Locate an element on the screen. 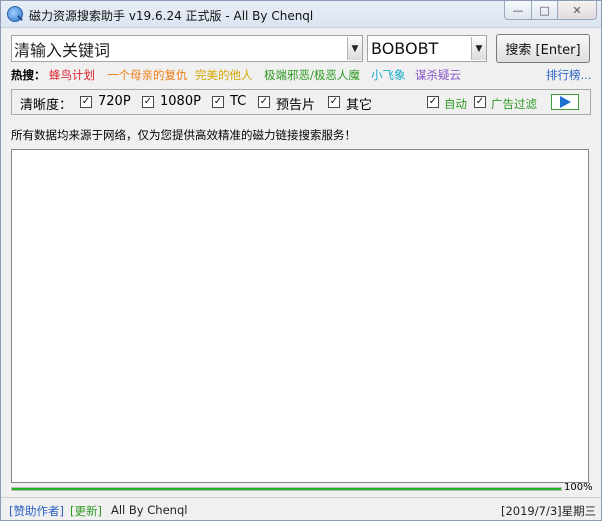 This screenshot has width=602, height=521. magnifier-app-icon is located at coordinates (15, 14).